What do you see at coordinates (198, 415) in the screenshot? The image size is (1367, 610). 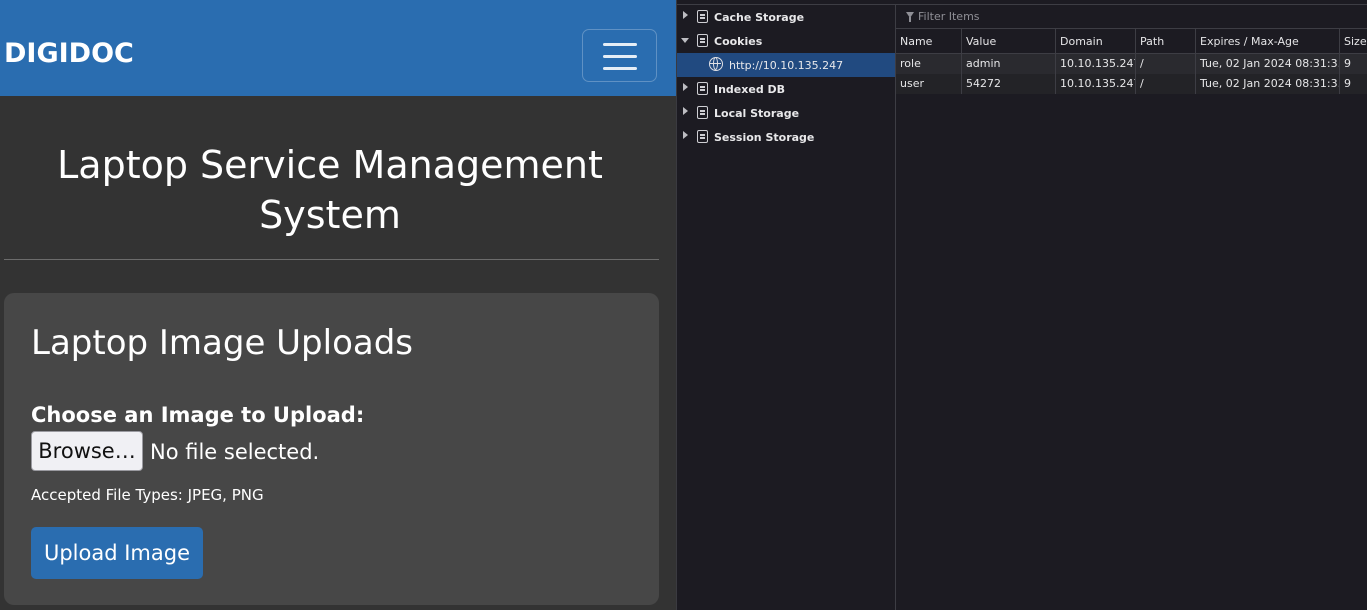 I see `file-input-label: Choose an Image to Upload:` at bounding box center [198, 415].